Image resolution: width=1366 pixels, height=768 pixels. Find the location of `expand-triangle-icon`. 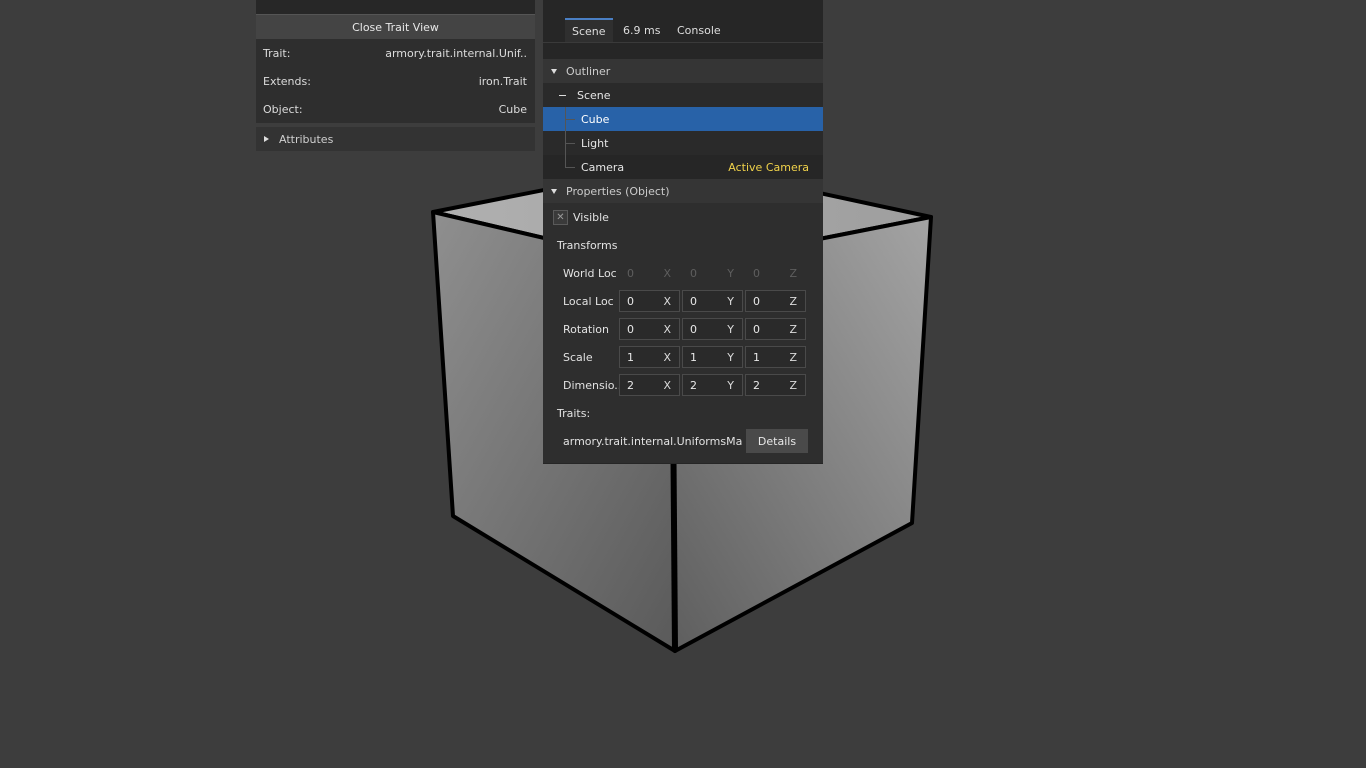

expand-triangle-icon is located at coordinates (266, 139).